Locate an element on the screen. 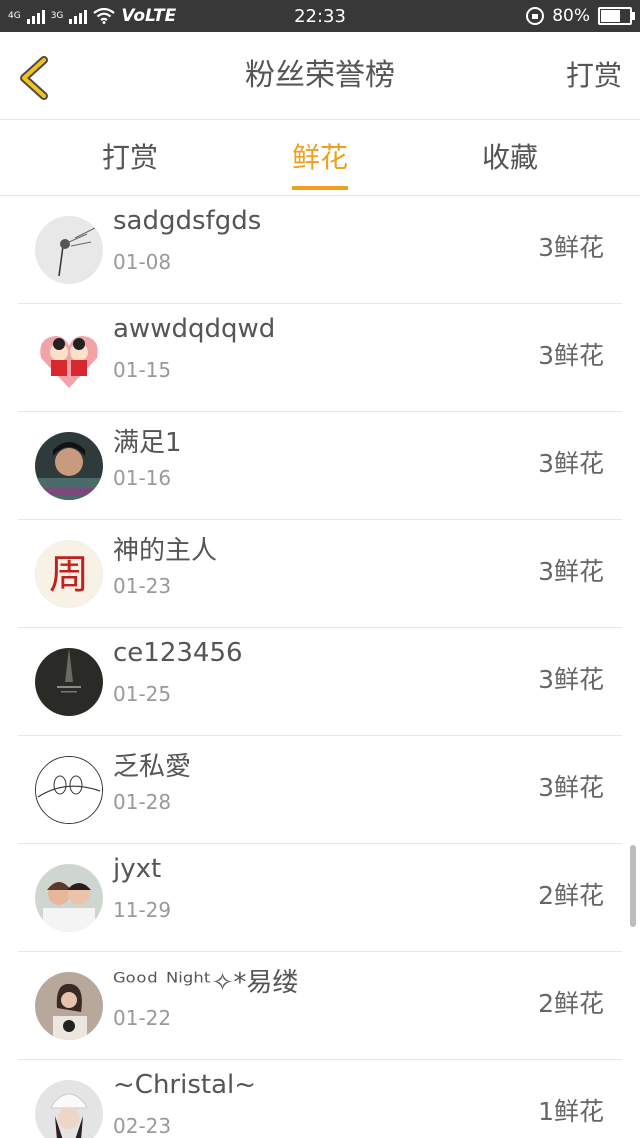  list-item: ce123456 01-25 3鲜花 is located at coordinates (320, 682).